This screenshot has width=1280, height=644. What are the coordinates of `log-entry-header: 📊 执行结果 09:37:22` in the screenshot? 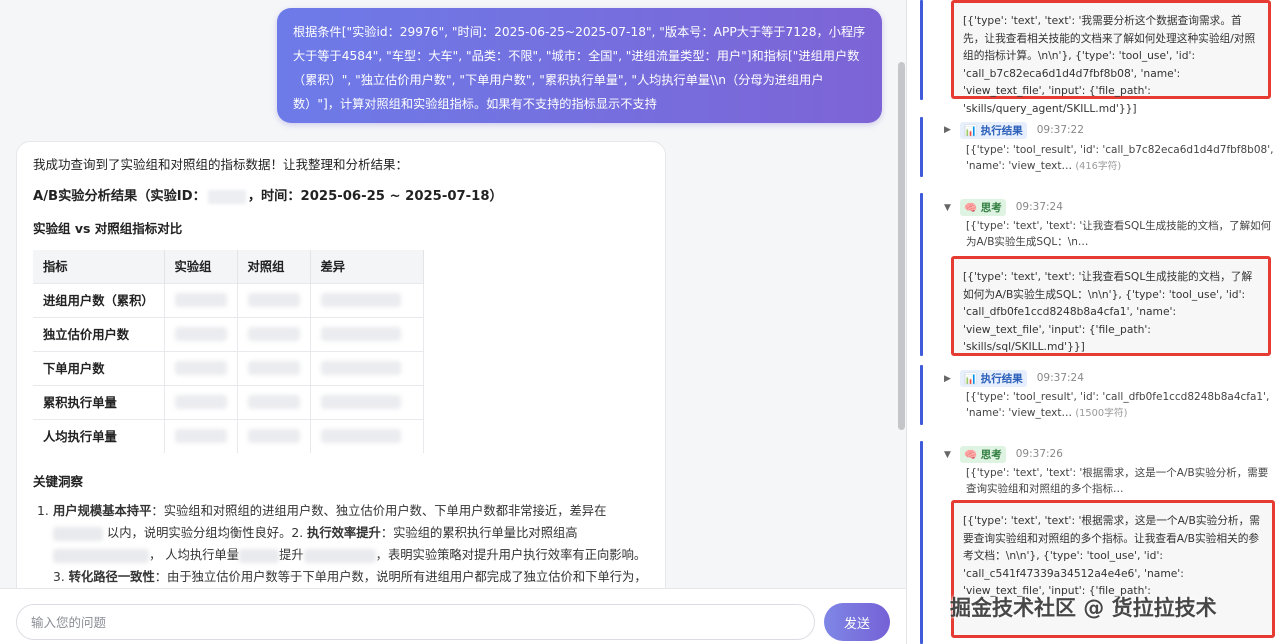 It's located at (1014, 130).